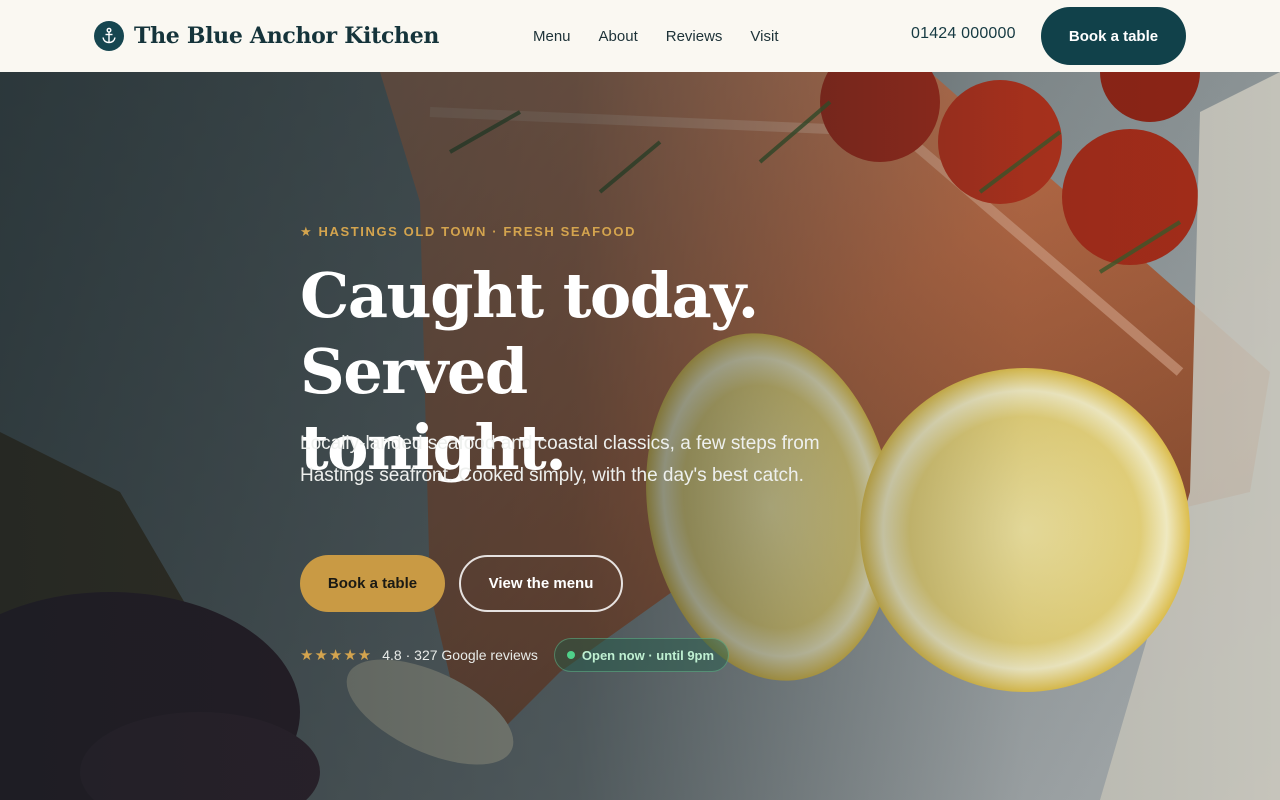 The width and height of the screenshot is (1280, 800). I want to click on book-table-header-button: Book a table, so click(1113, 36).